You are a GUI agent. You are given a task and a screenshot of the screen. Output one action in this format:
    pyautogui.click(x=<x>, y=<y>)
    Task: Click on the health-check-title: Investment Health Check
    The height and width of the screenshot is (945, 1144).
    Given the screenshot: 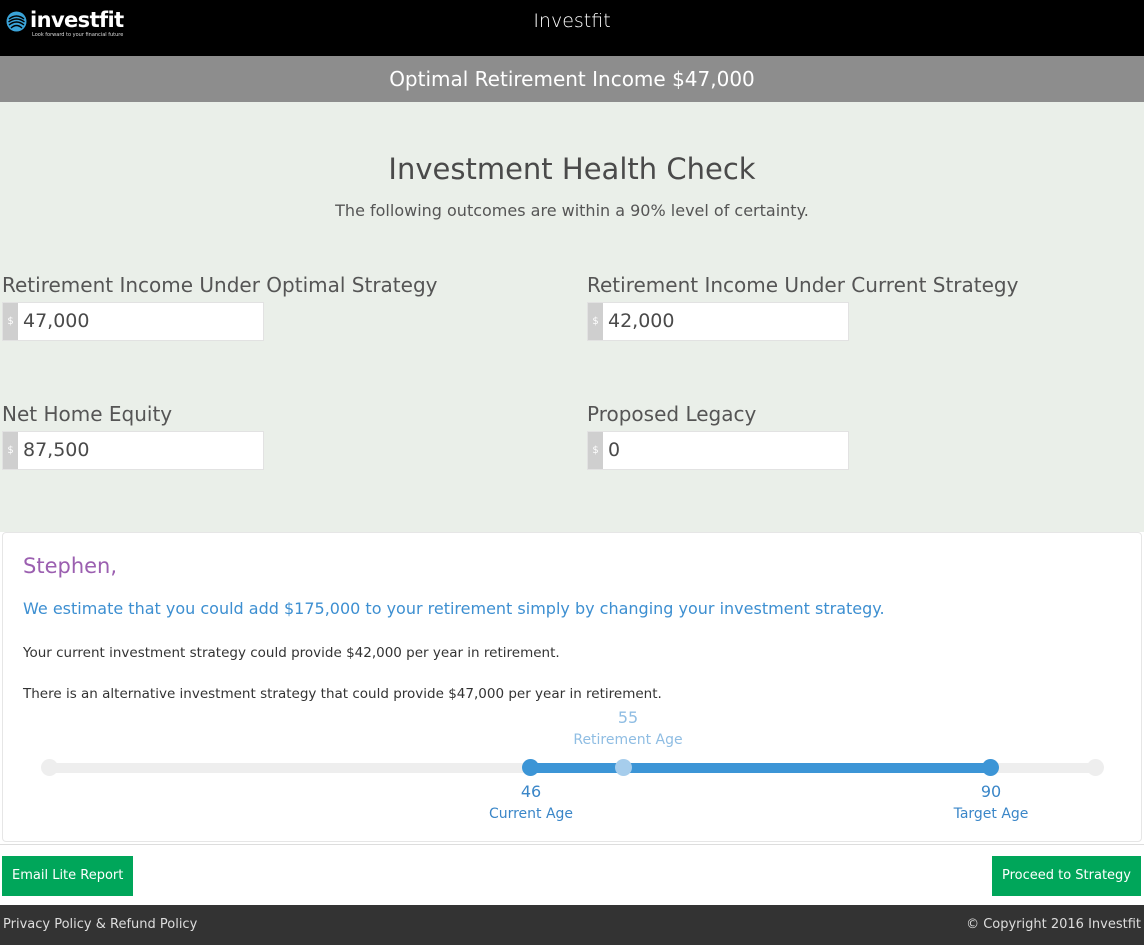 What is the action you would take?
    pyautogui.click(x=572, y=169)
    